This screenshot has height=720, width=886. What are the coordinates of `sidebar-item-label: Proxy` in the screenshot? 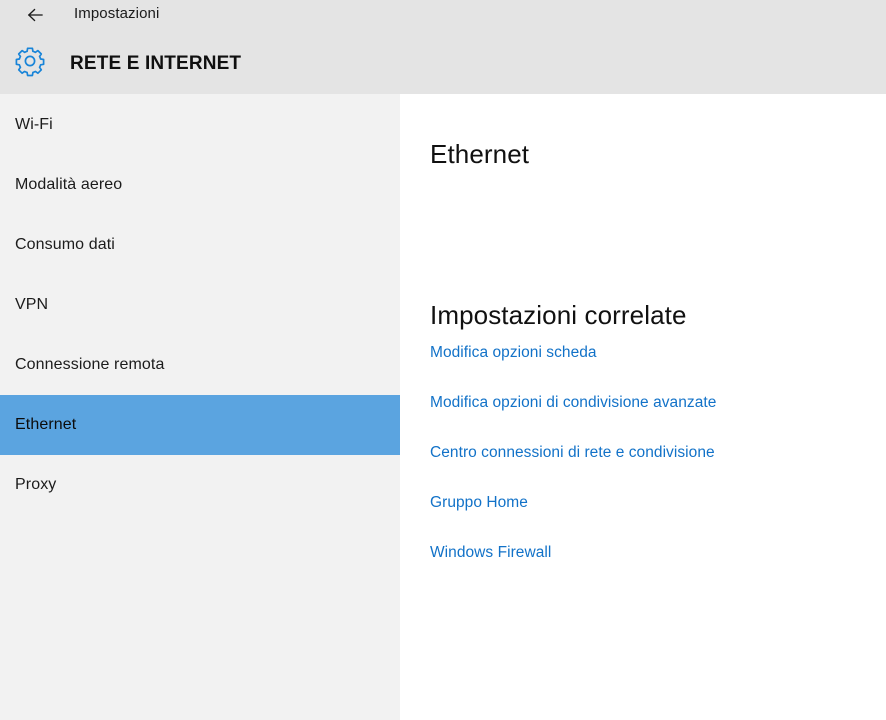 It's located at (36, 484).